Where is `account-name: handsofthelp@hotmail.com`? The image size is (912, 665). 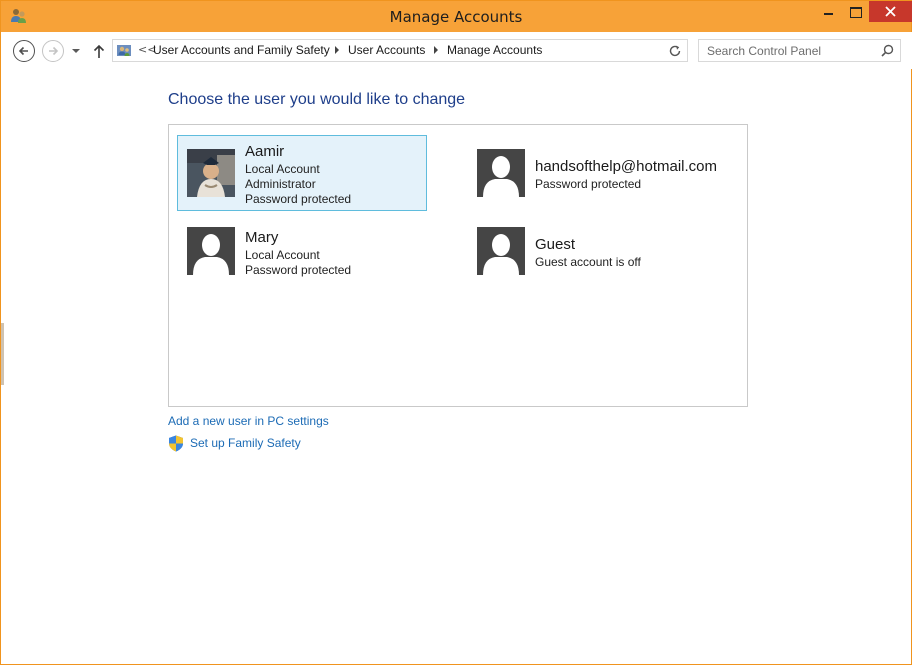 account-name: handsofthelp@hotmail.com is located at coordinates (626, 166).